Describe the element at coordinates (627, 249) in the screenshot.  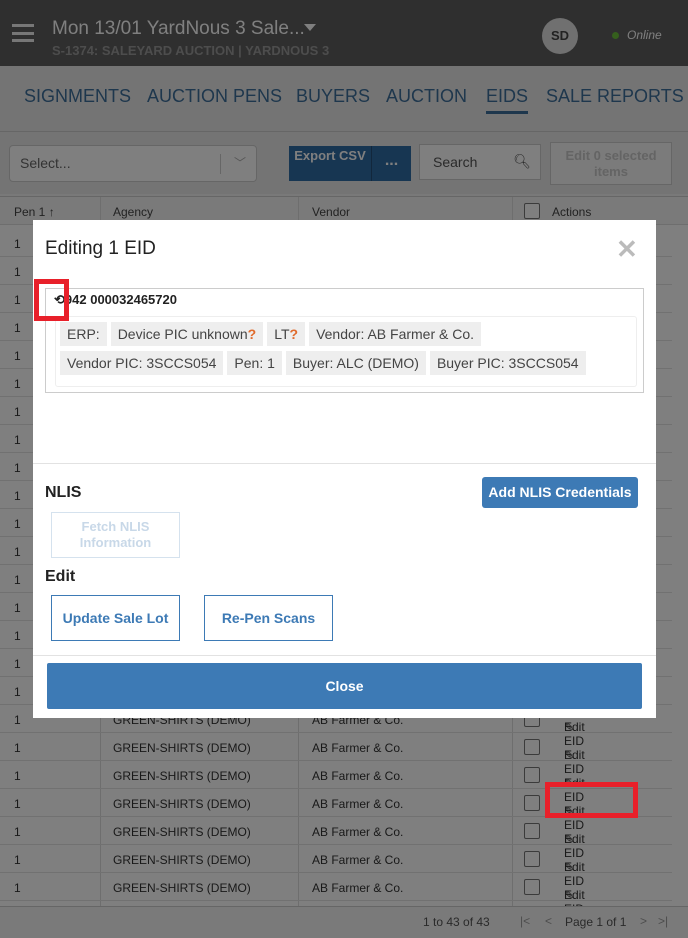
I see `close-icon: ✕` at that location.